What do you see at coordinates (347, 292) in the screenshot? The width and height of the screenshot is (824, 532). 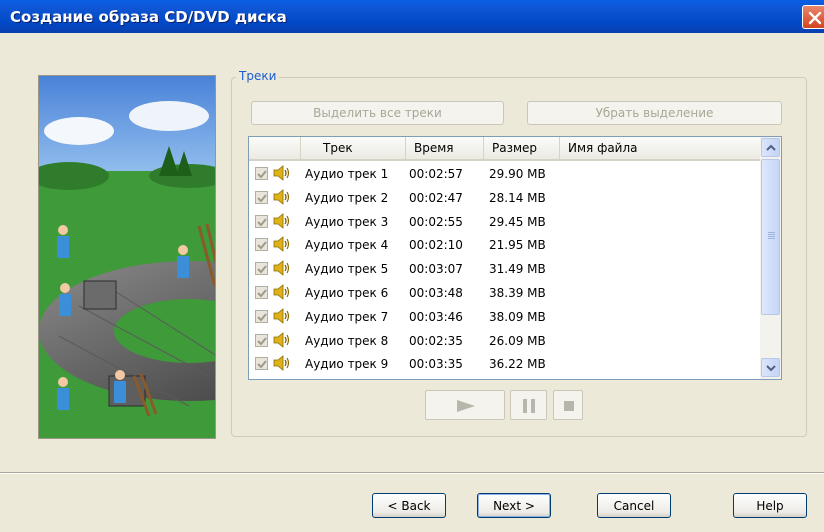 I see `track-name: Аудио трек 6` at bounding box center [347, 292].